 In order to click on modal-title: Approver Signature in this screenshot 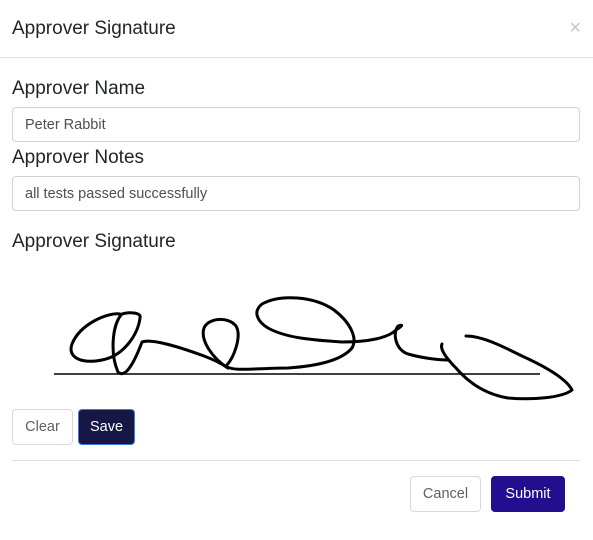, I will do `click(94, 28)`.